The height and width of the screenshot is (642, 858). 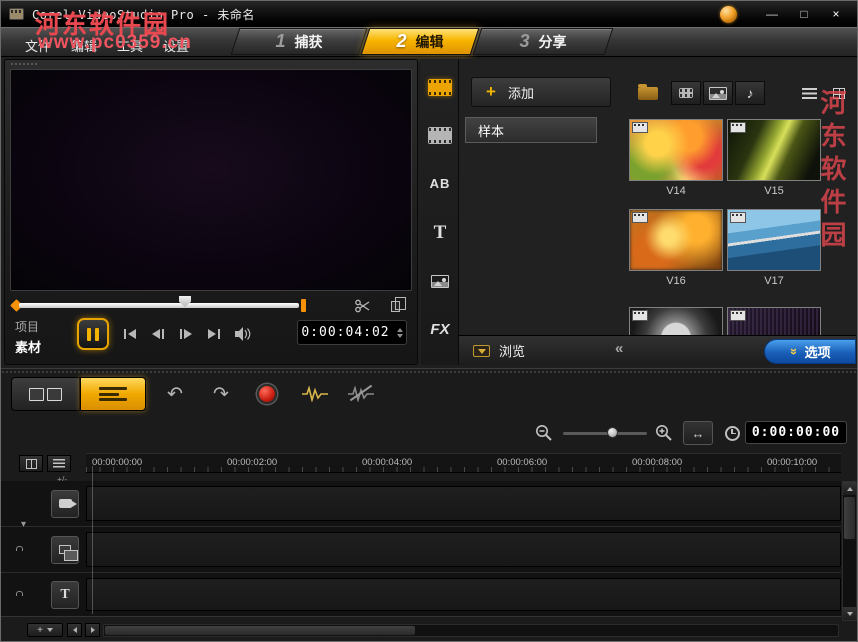 I want to click on video-track-button, so click(x=65, y=503).